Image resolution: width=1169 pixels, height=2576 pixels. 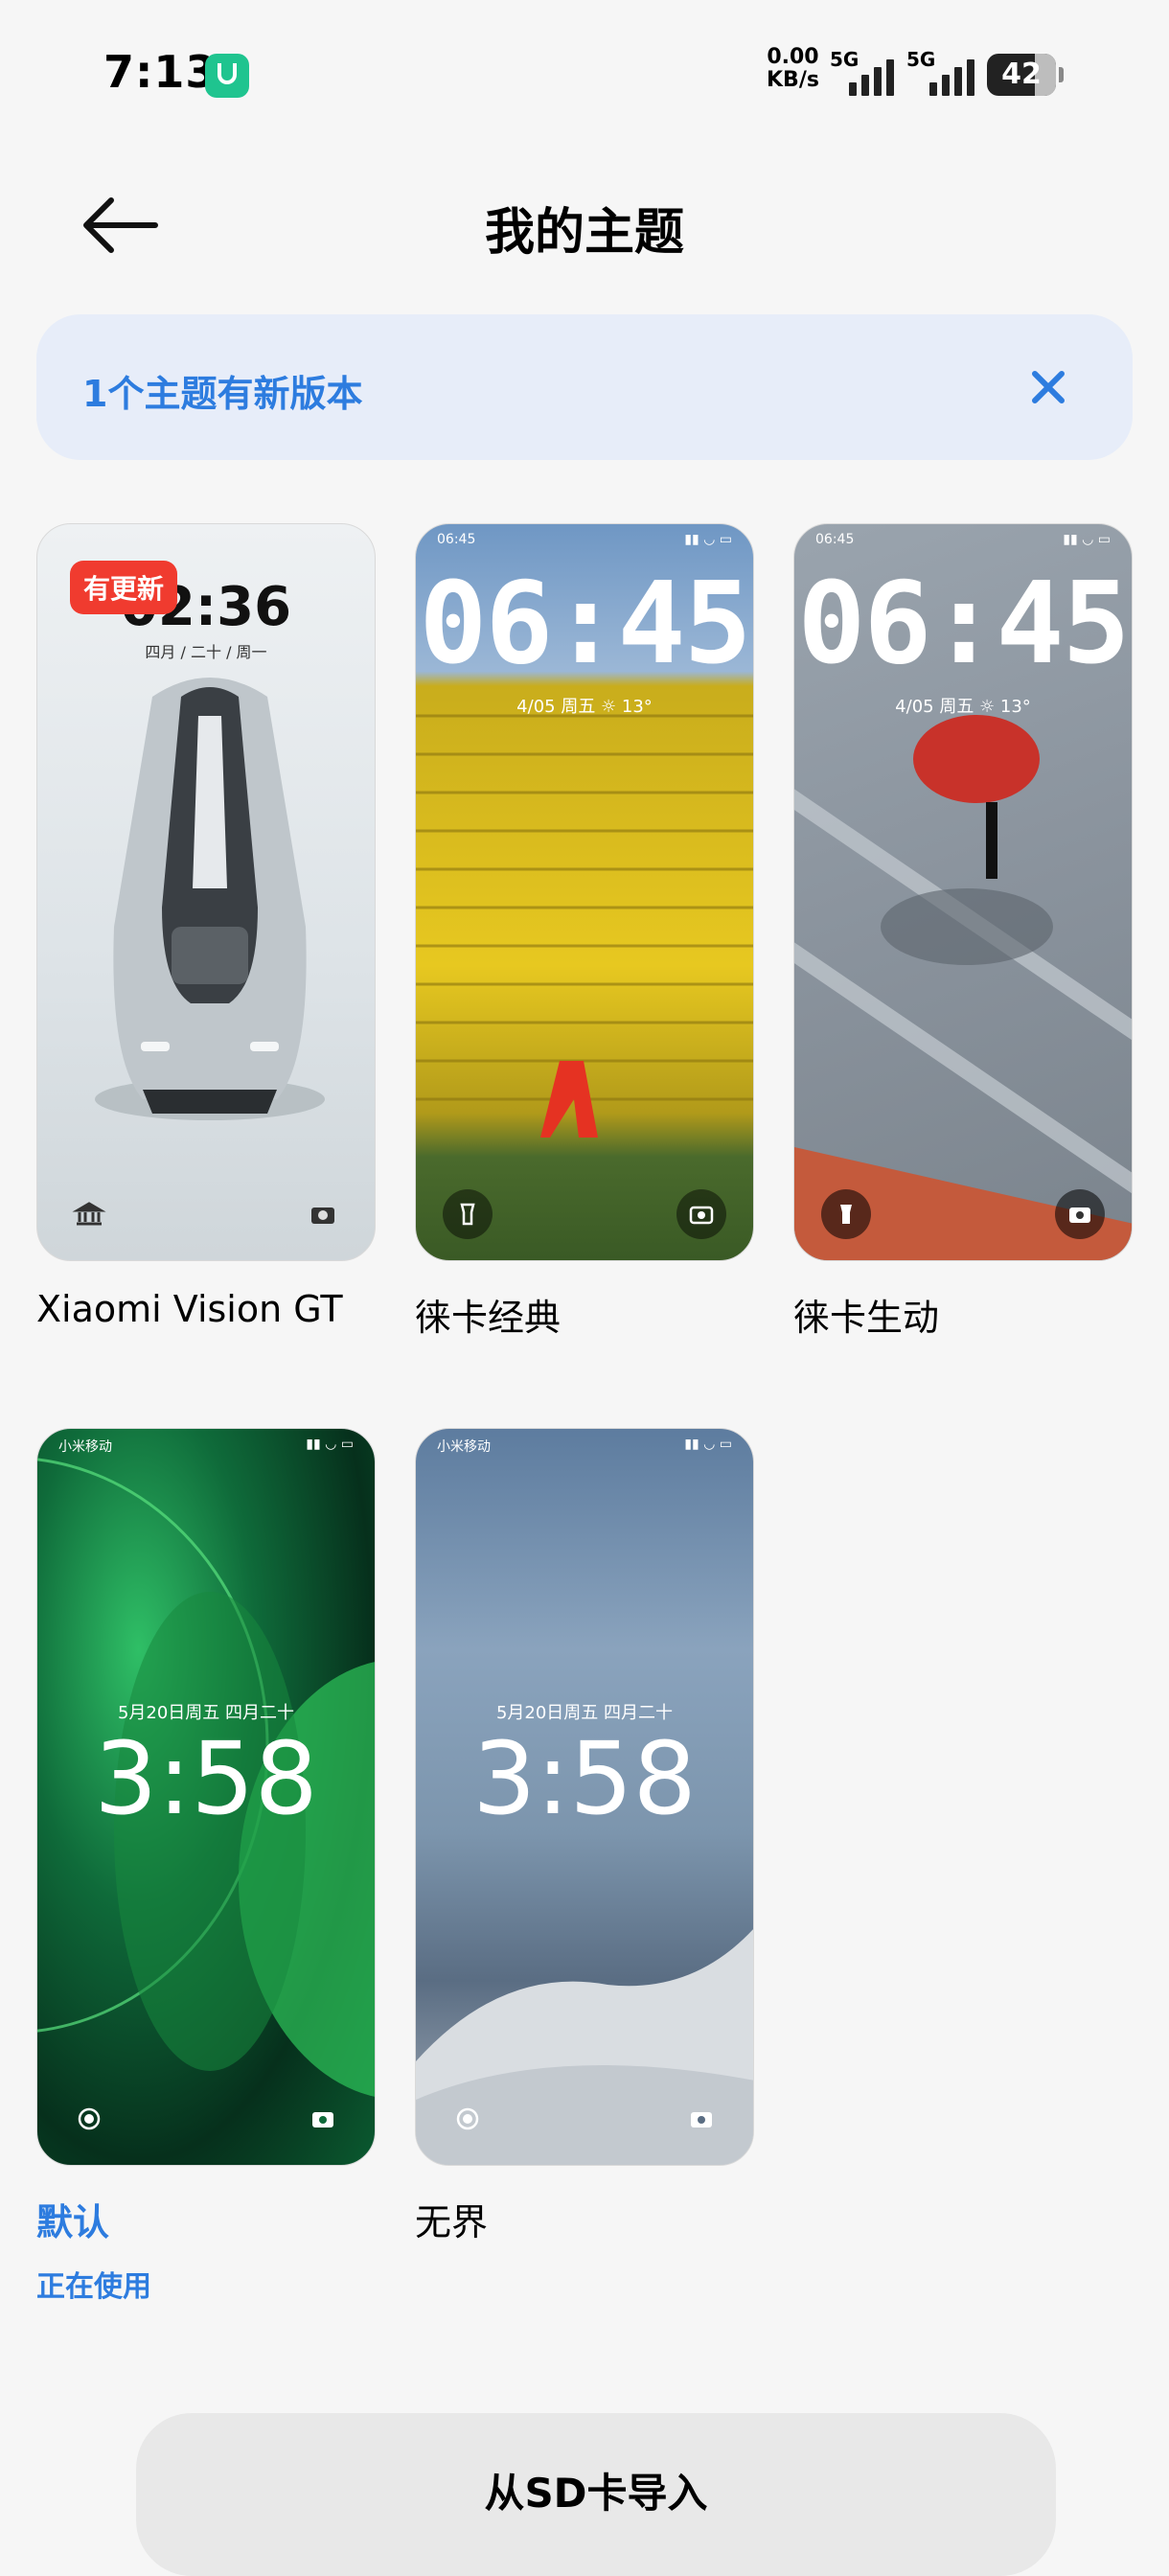 I want to click on theme-name: 徕卡生动, so click(x=866, y=1318).